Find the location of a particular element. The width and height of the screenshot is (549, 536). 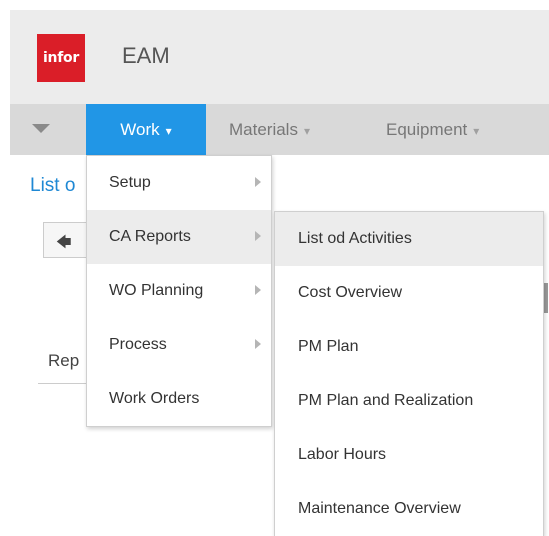

nav-tab-equipment: Equipment ▾ is located at coordinates (432, 129).